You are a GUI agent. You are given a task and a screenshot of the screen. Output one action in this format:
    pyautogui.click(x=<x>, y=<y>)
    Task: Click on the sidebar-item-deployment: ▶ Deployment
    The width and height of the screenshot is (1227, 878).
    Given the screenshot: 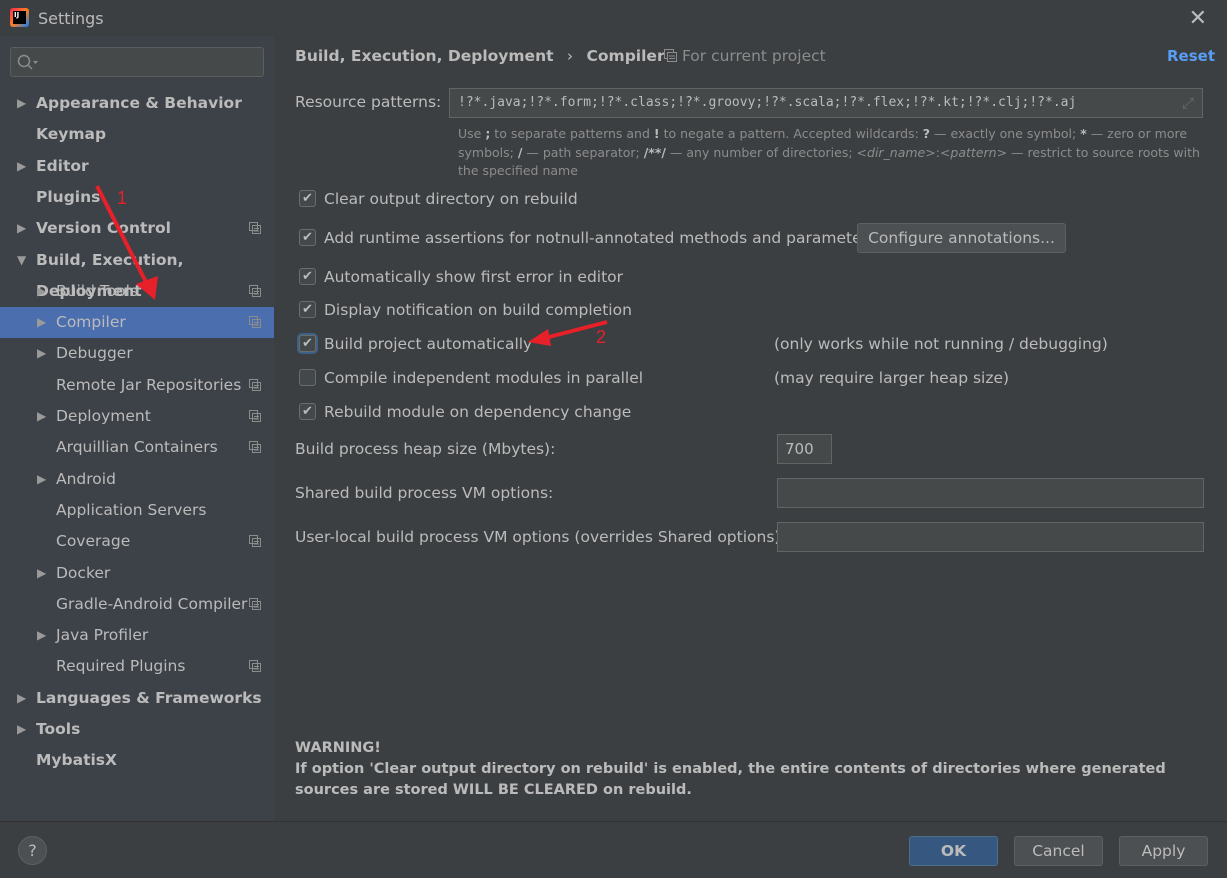 What is the action you would take?
    pyautogui.click(x=137, y=416)
    